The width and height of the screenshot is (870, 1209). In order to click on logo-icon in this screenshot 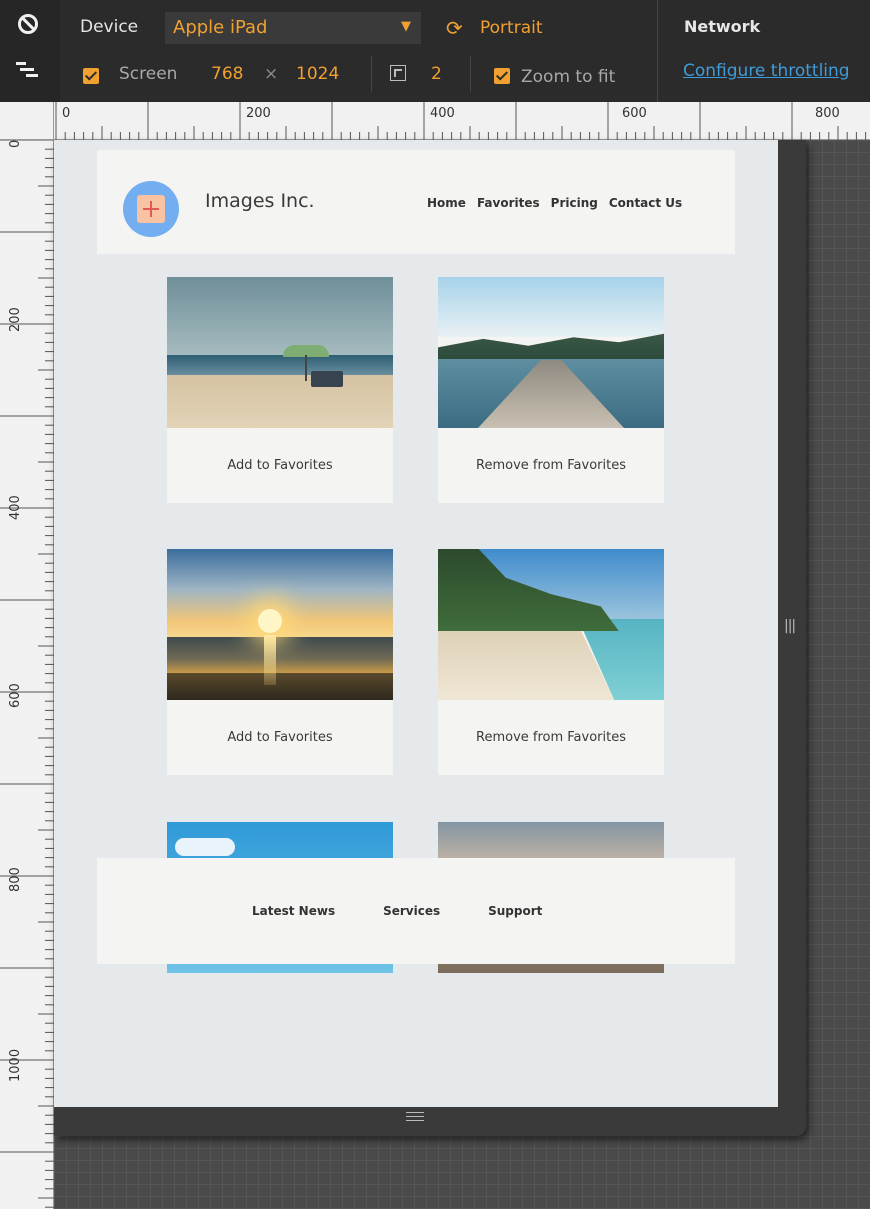, I will do `click(151, 209)`.